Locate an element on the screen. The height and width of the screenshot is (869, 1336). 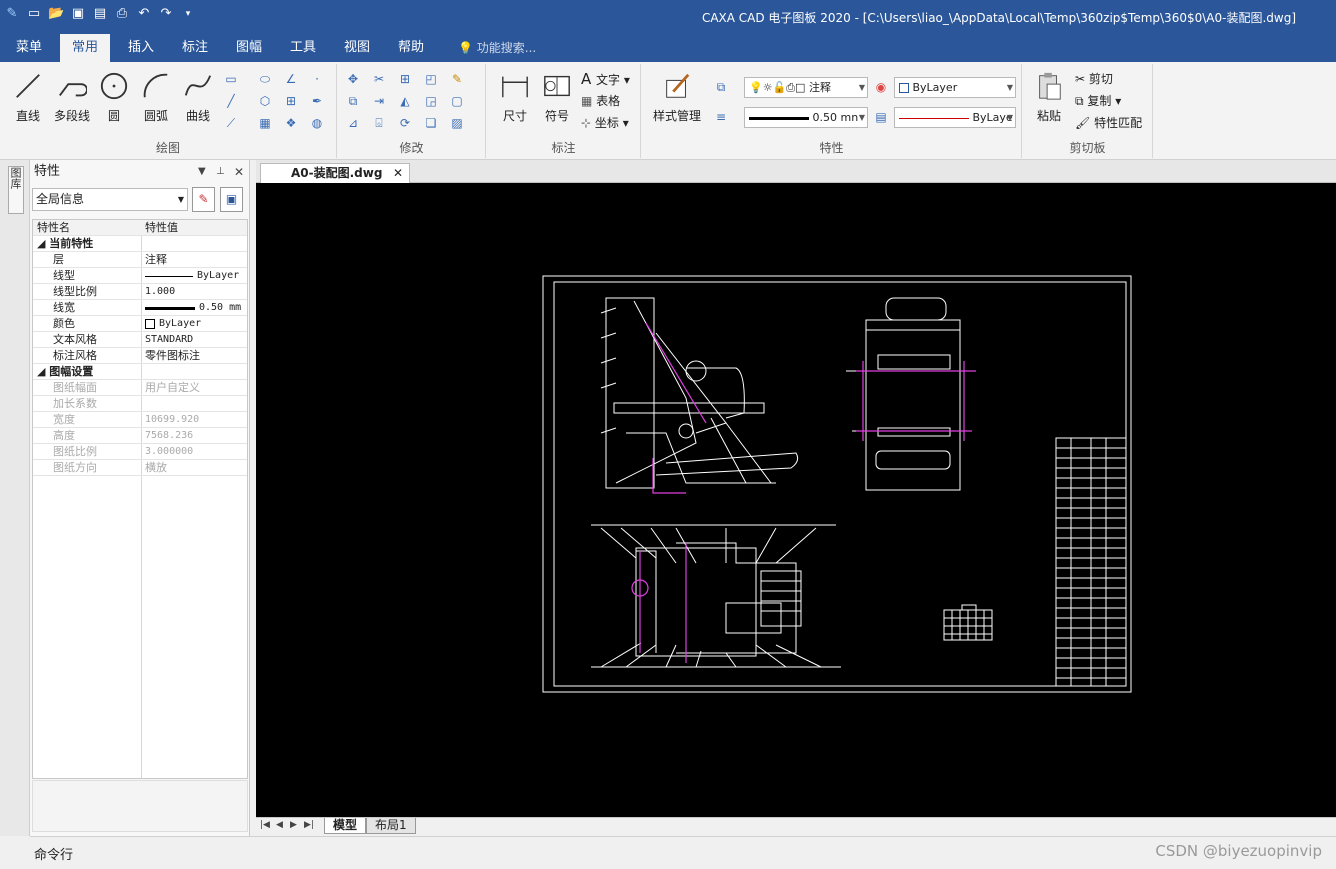
row-color-value: ByLayer is located at coordinates (180, 323).